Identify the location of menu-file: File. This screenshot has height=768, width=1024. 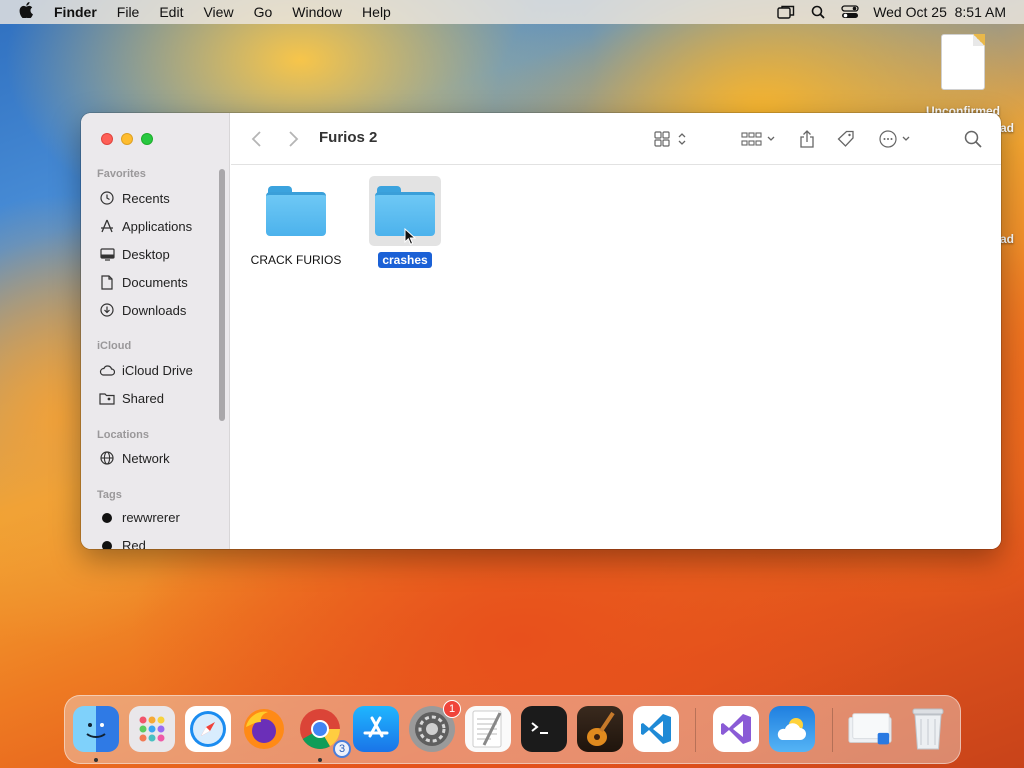
(128, 12).